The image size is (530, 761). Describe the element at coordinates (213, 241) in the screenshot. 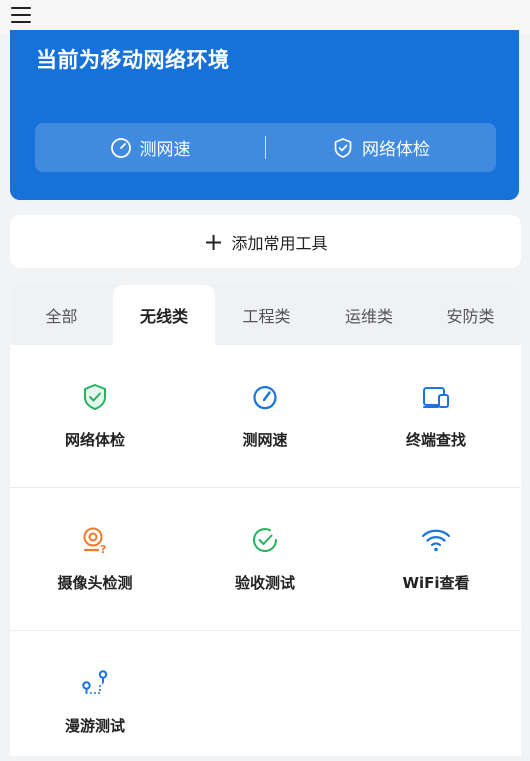

I see `plus-icon: +` at that location.